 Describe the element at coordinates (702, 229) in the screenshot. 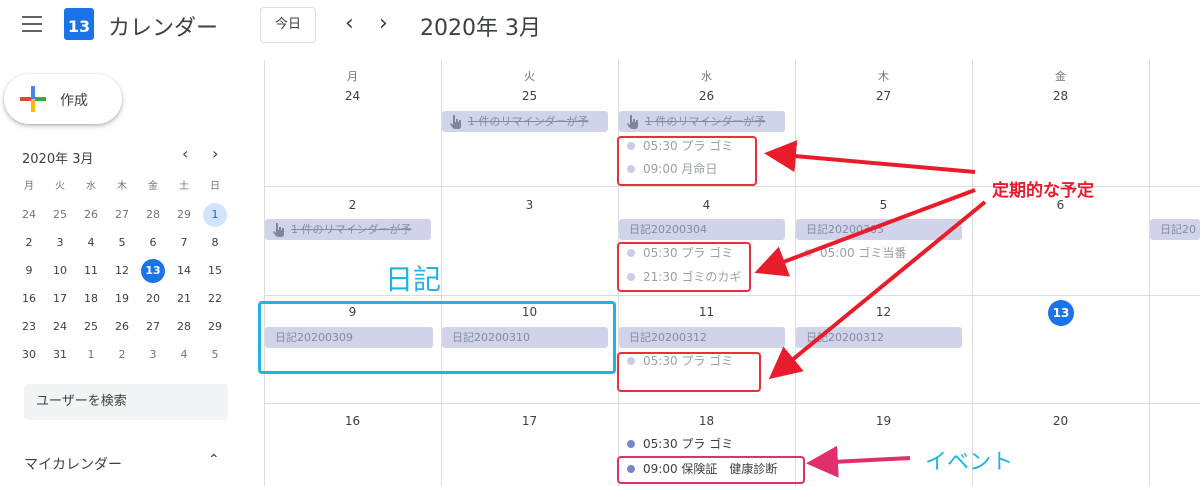

I see `diary-chip: 日記20200304` at that location.